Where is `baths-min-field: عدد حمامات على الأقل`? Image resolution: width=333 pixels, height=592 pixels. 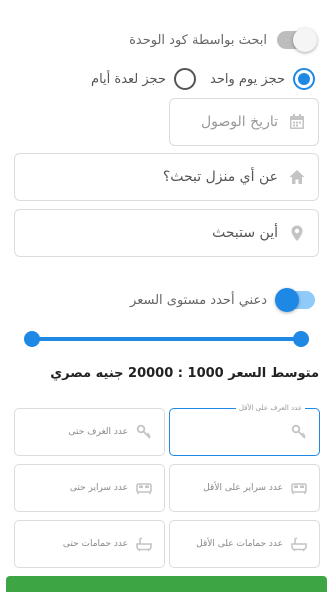 baths-min-field: عدد حمامات على الأقل is located at coordinates (244, 544).